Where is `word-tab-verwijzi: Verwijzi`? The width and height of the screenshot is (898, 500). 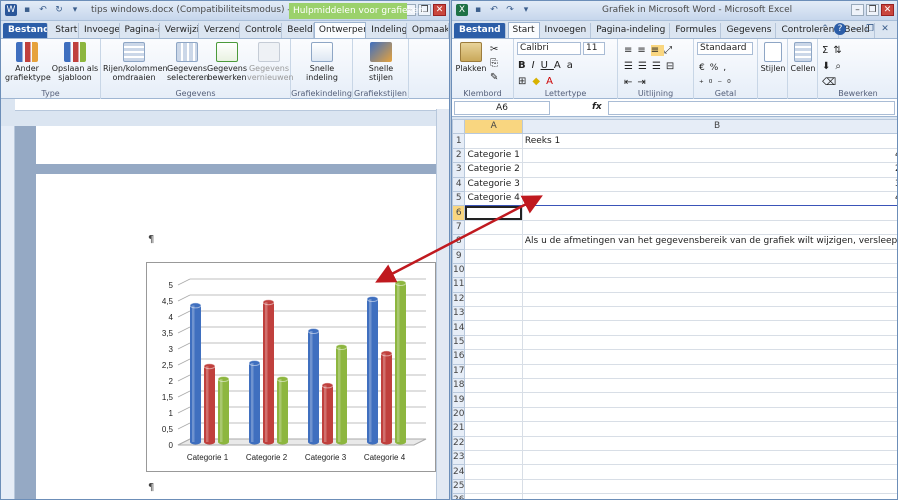
word-tab-verwijzi: Verwijzi is located at coordinates (180, 30).